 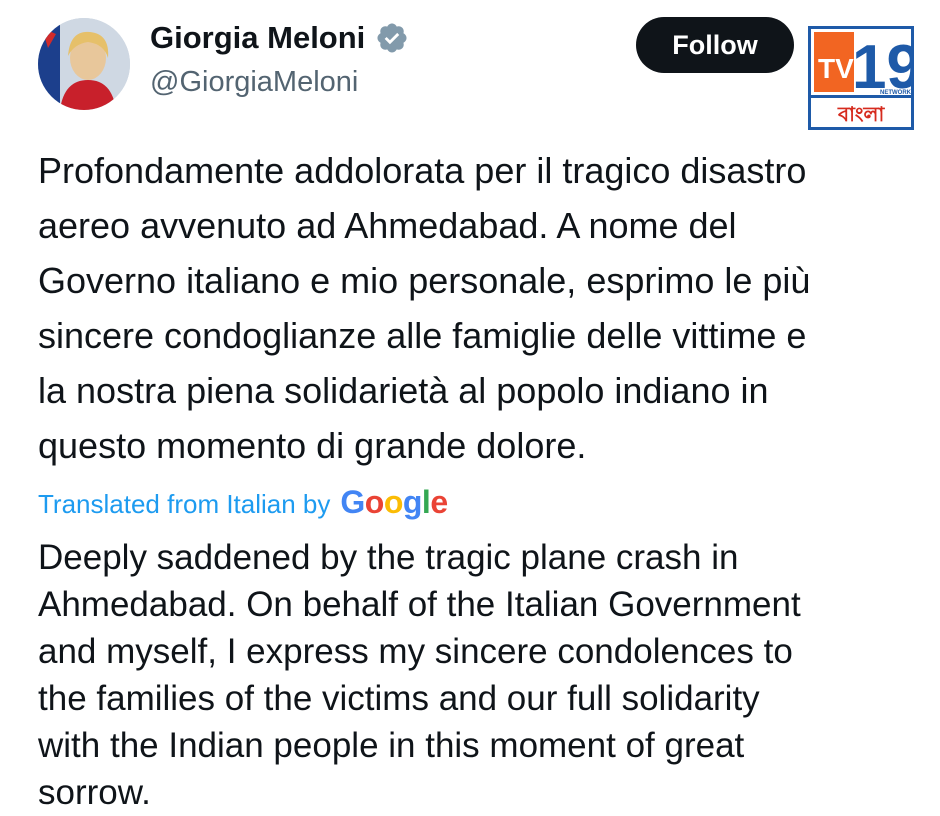 I want to click on avatar-photo-icon, so click(x=84, y=64).